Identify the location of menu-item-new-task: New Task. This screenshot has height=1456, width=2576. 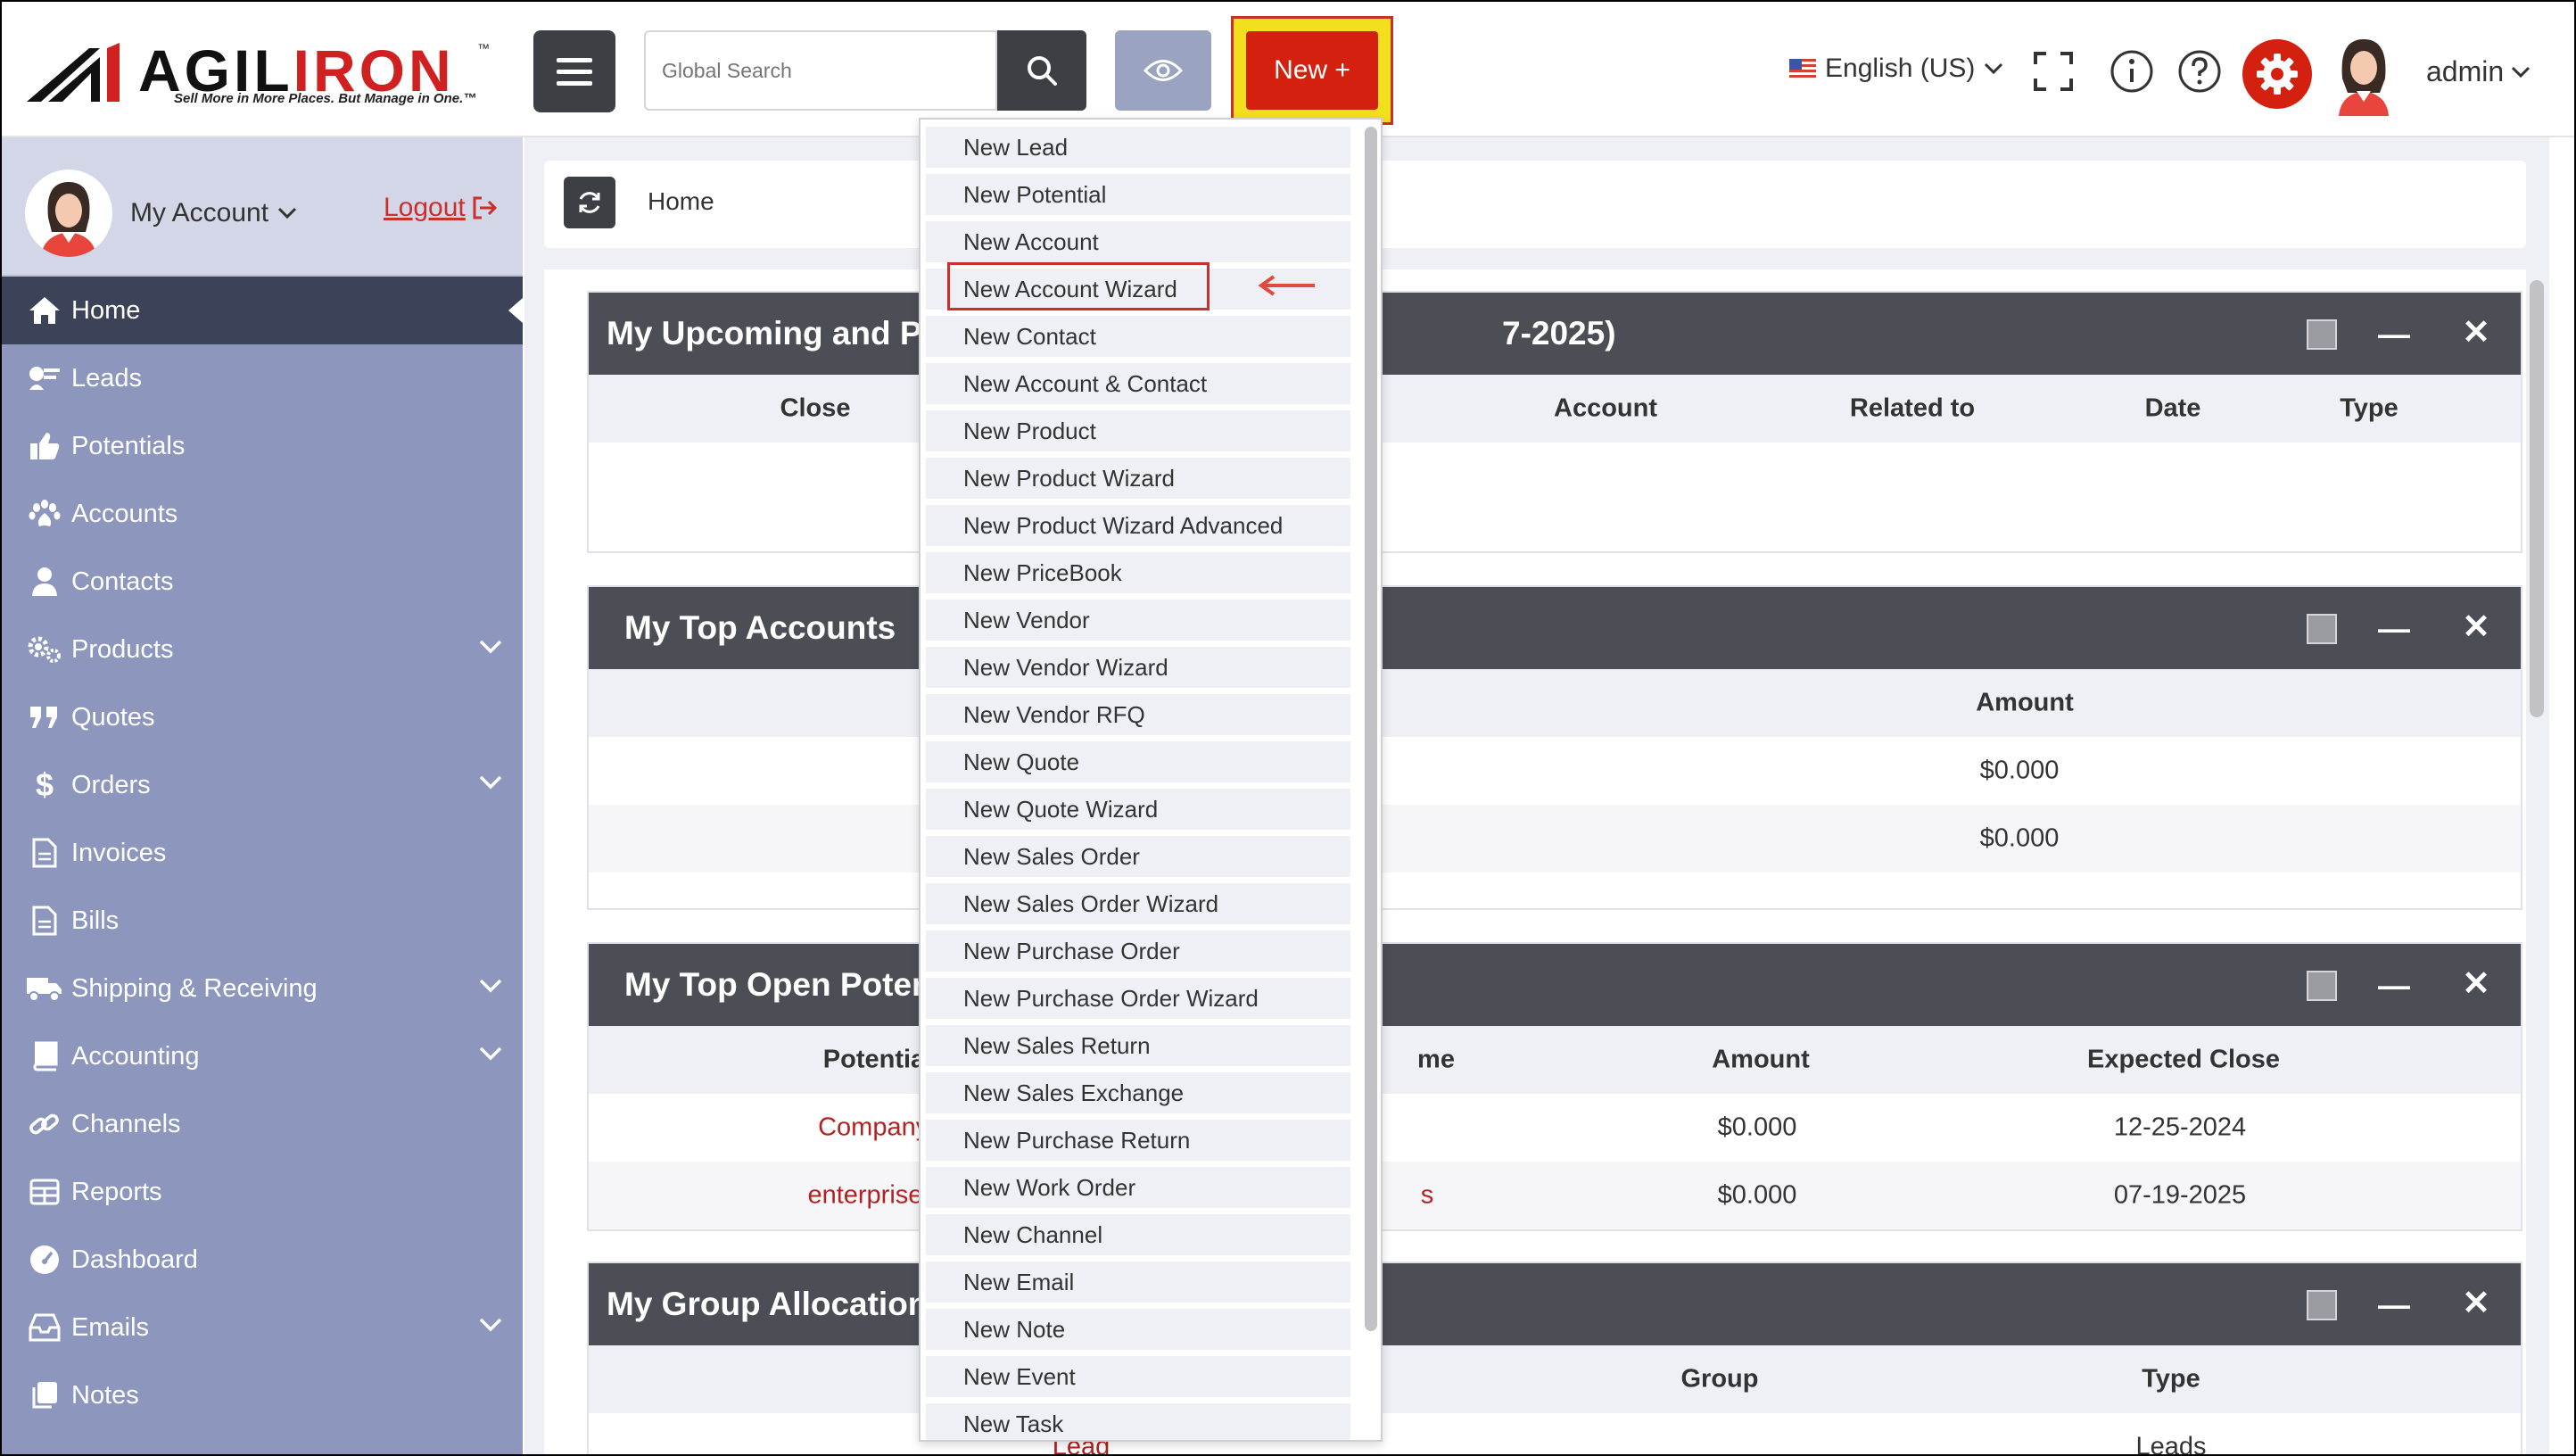
(1138, 1421).